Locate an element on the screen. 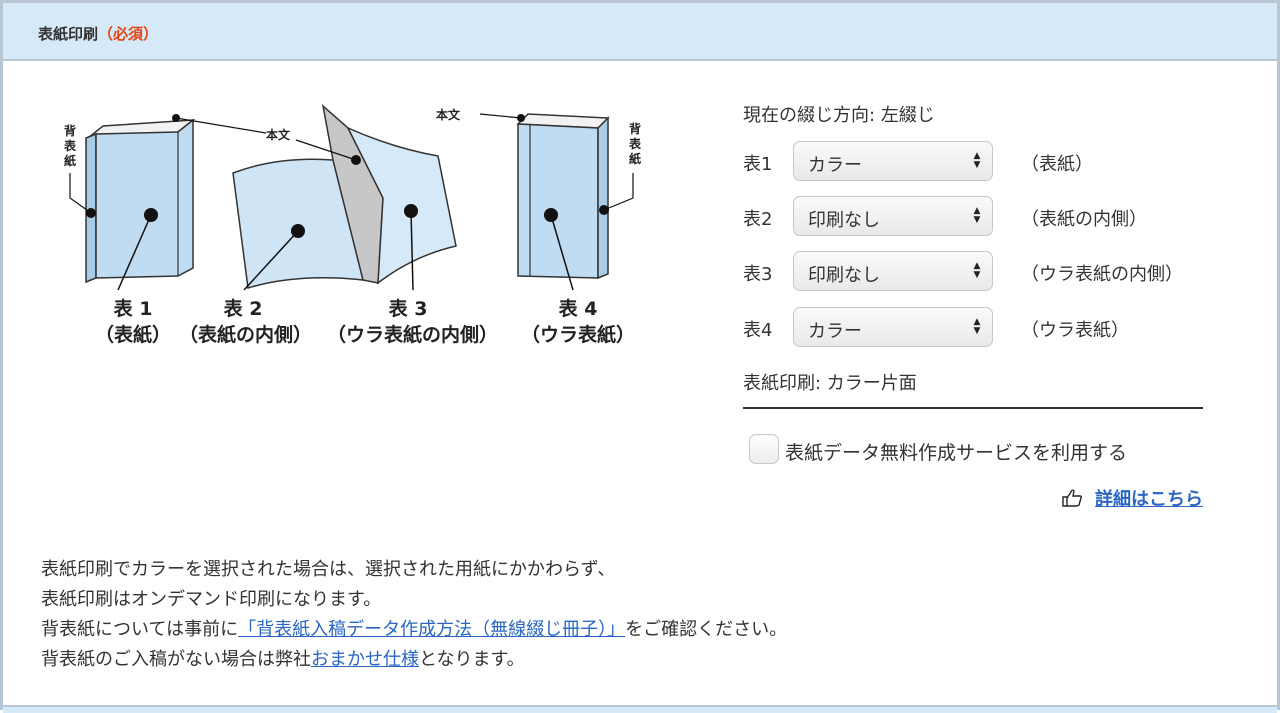 The width and height of the screenshot is (1280, 713). cover-3-desc: （ウラ表紙の内側） is located at coordinates (412, 335).